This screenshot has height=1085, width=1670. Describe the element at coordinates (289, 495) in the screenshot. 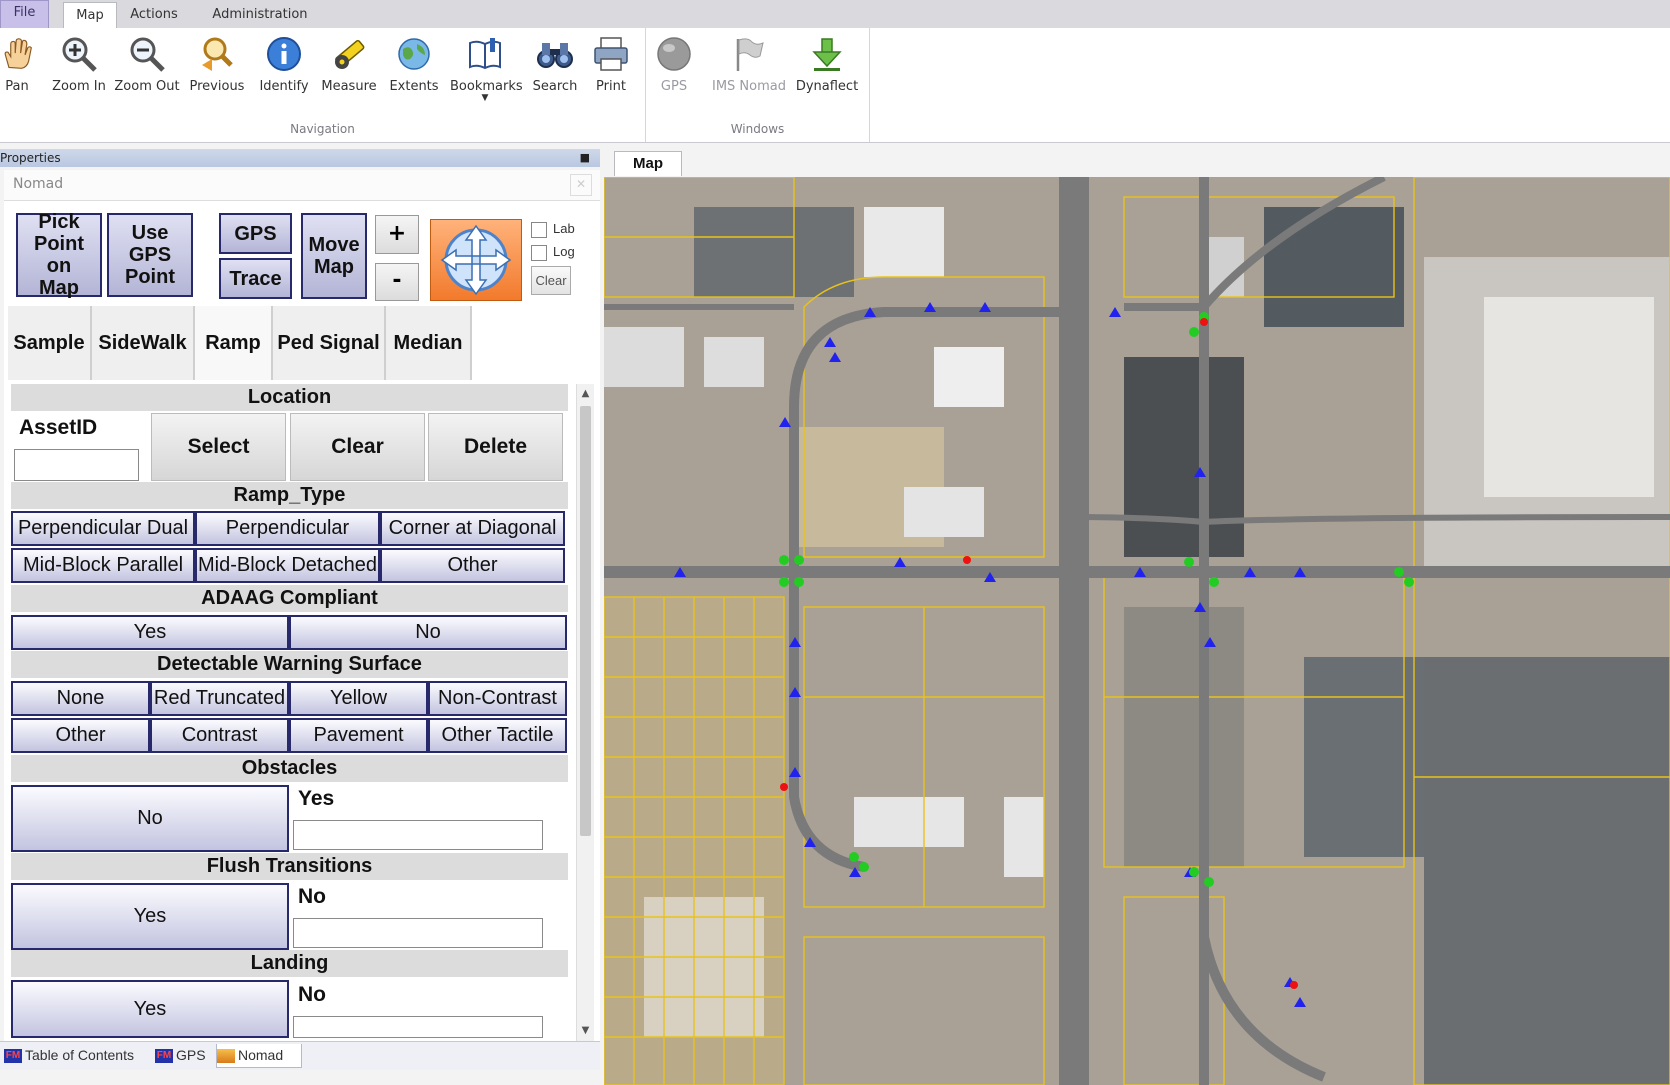

I see `ramp-type-section-title: Ramp_Type` at that location.